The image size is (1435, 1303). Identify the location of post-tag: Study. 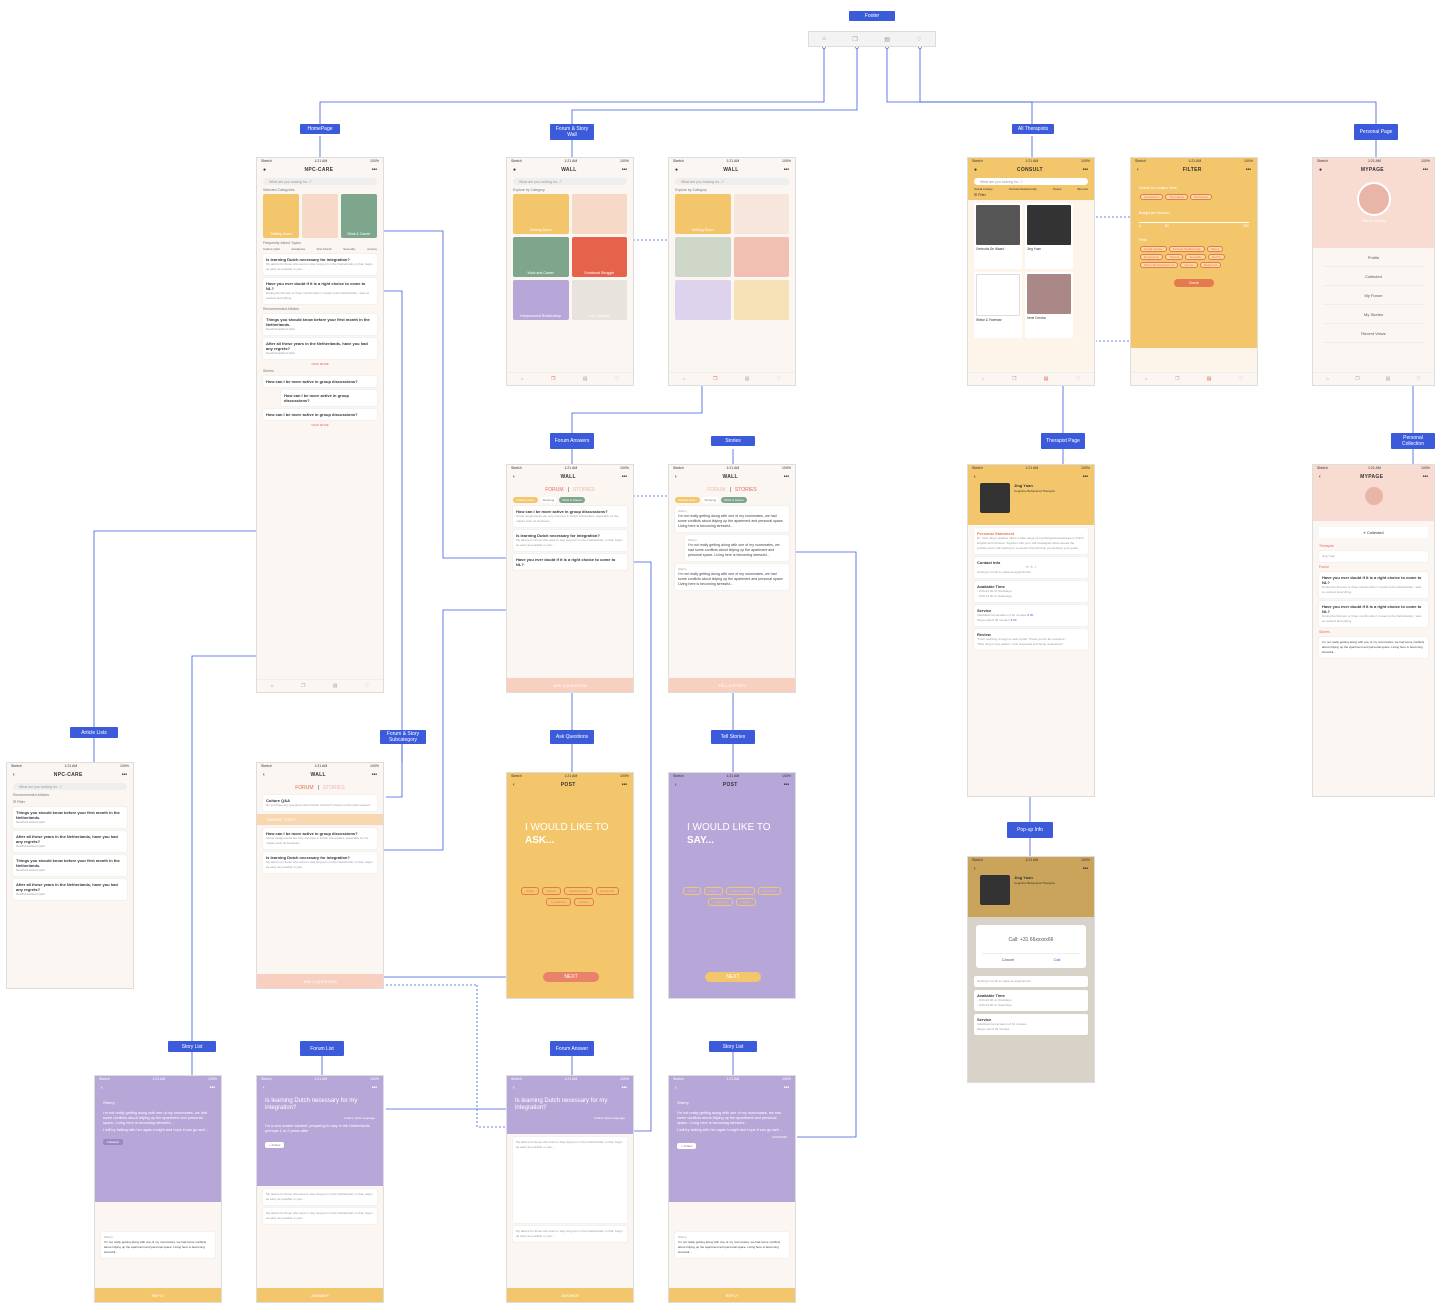
(530, 891).